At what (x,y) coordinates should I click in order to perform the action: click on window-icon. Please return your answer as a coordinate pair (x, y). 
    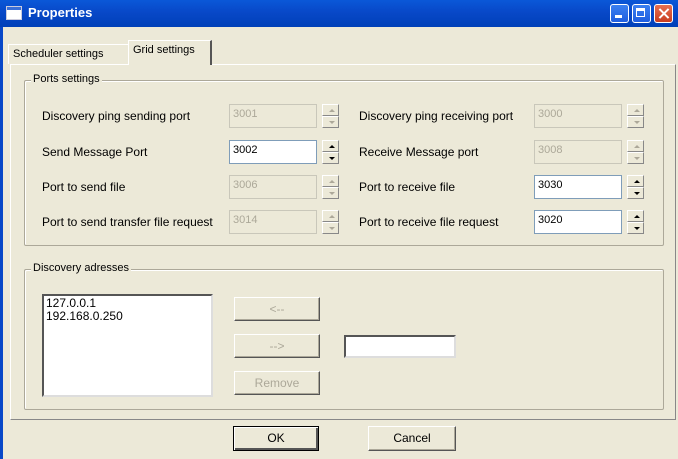
    Looking at the image, I should click on (14, 13).